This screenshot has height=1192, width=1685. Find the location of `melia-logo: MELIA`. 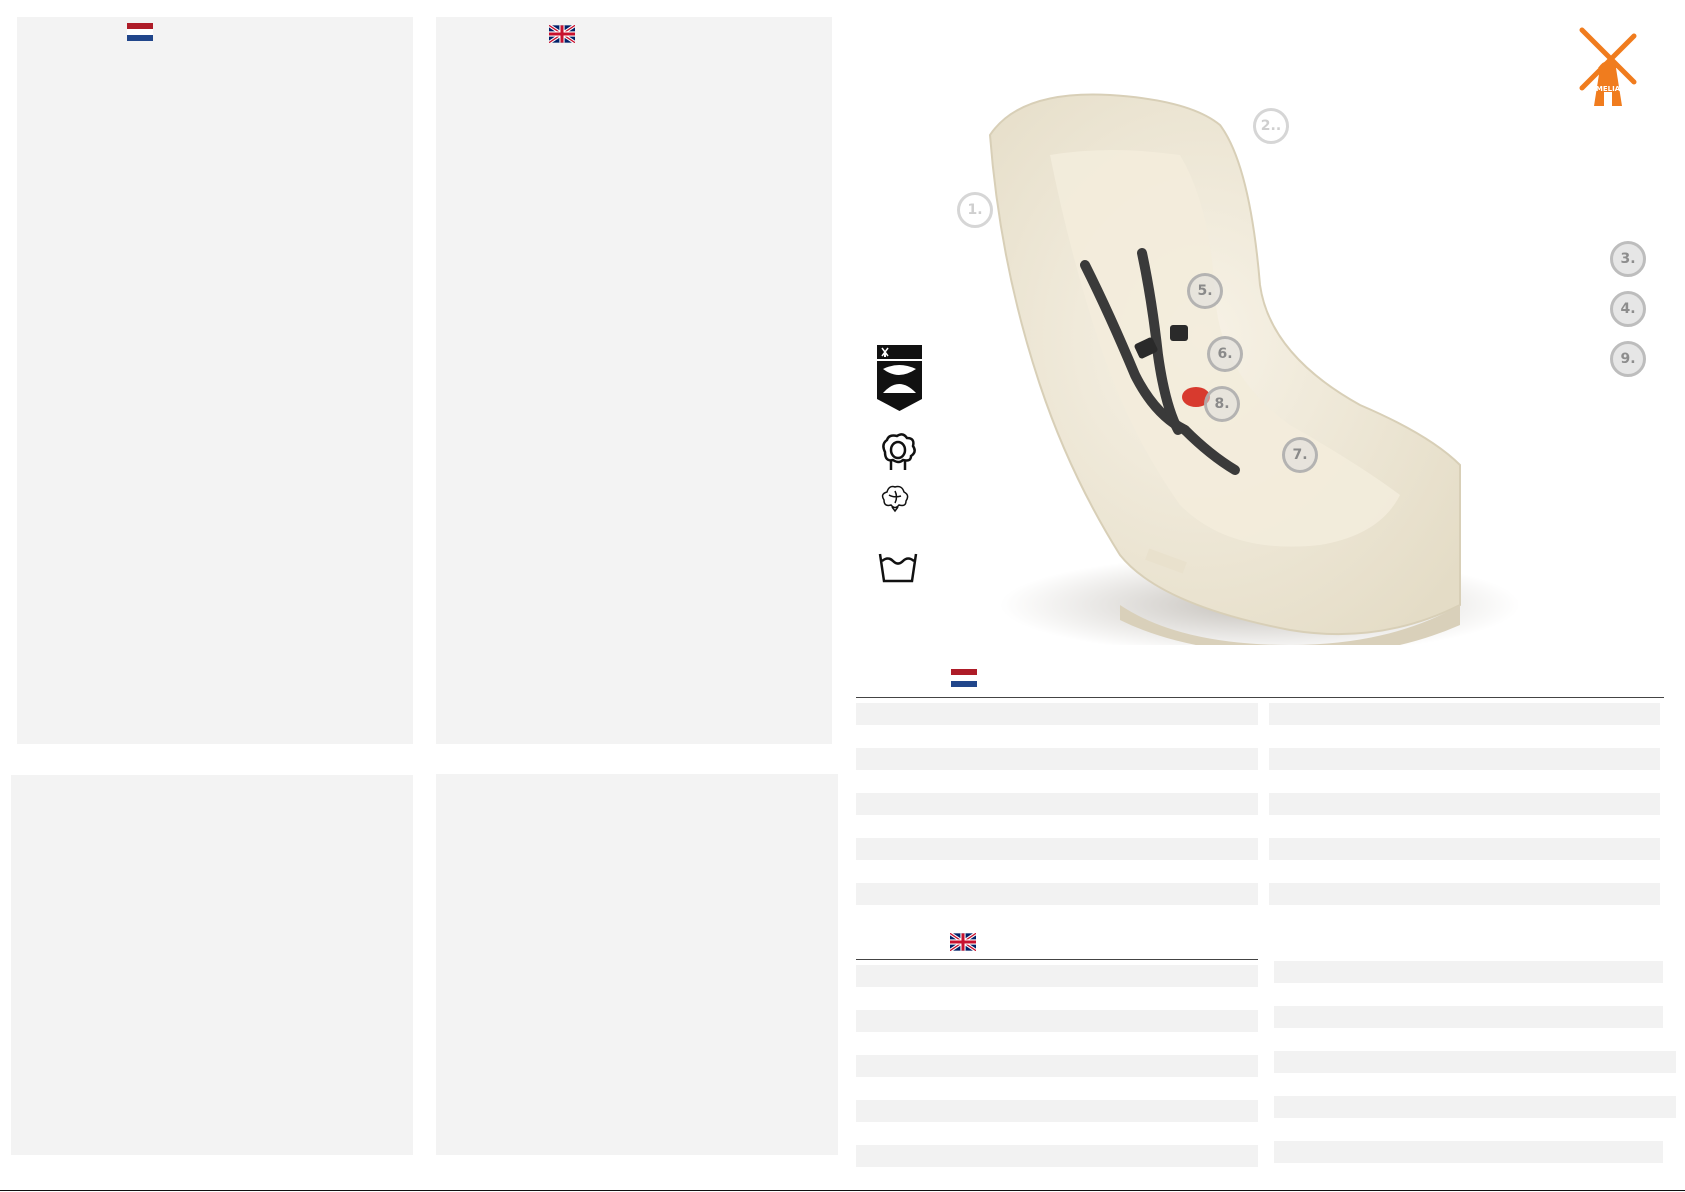

melia-logo: MELIA is located at coordinates (1608, 68).